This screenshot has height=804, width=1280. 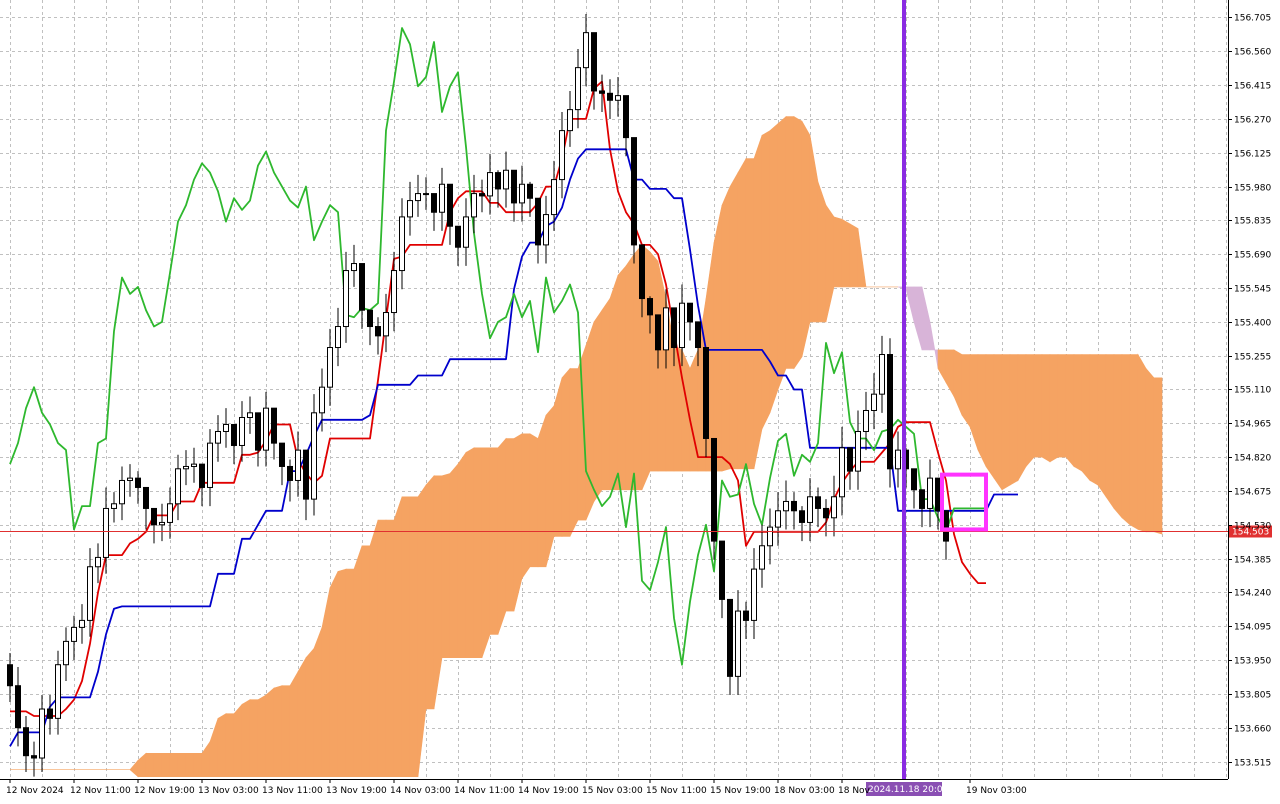 I want to click on y-tick-label: 154.965, so click(x=1252, y=425).